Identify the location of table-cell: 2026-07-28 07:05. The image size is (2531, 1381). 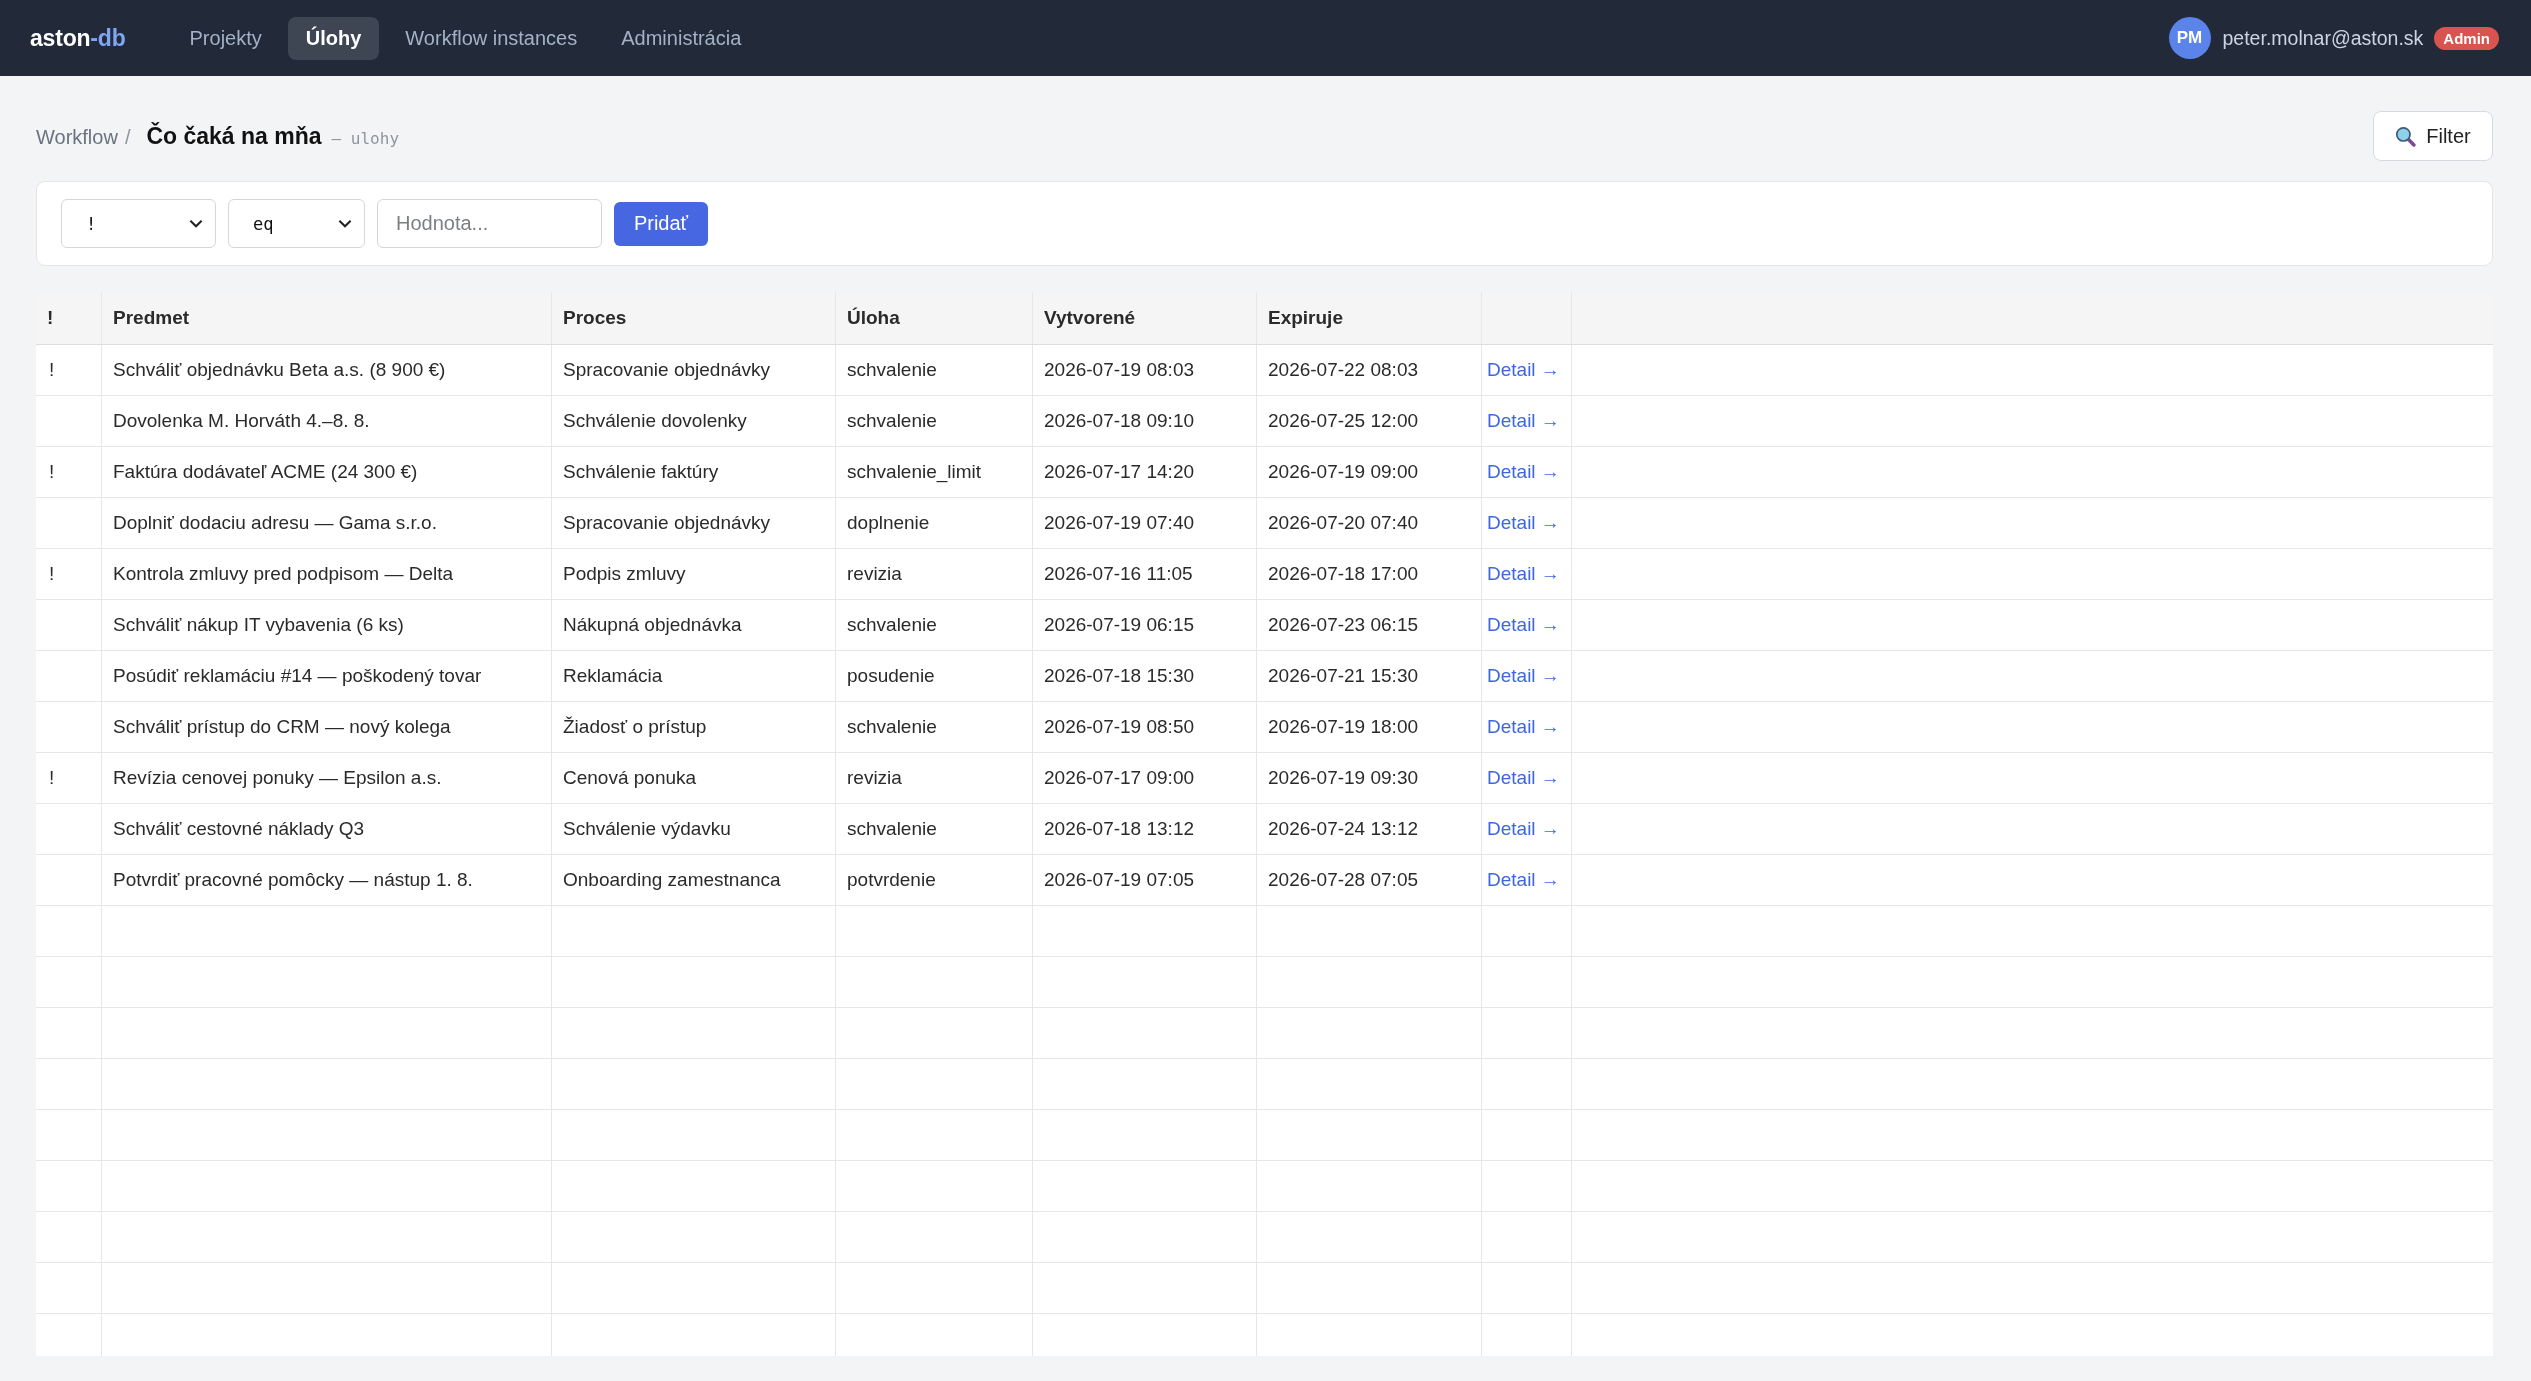
(1343, 880).